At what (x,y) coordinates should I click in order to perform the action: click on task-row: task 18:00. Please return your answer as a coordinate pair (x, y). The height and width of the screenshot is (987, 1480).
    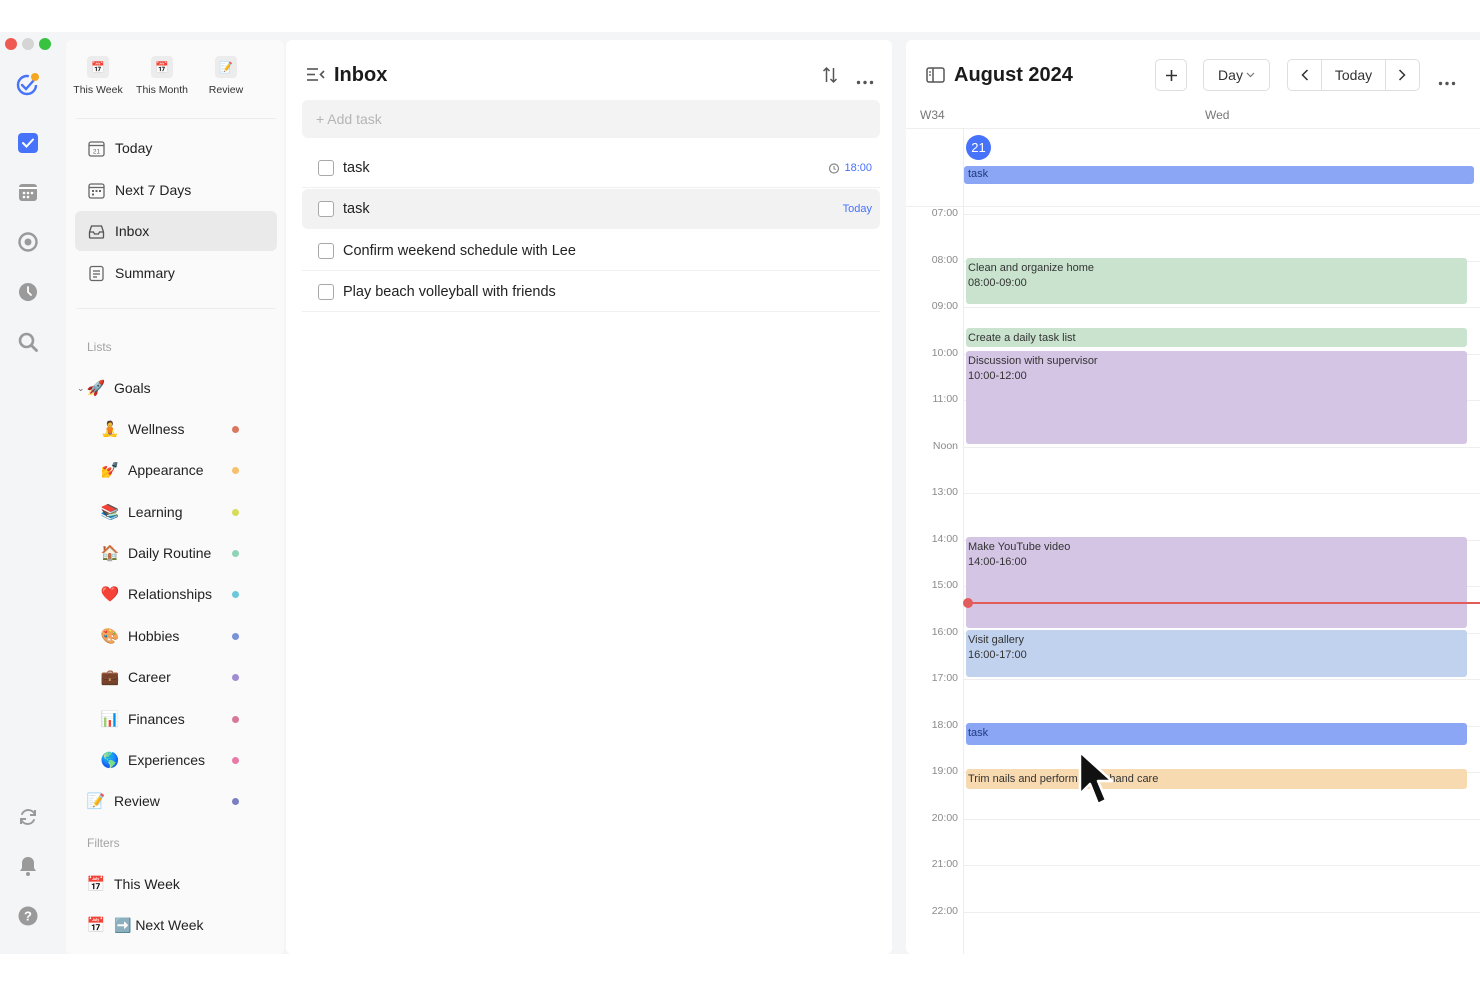
    Looking at the image, I should click on (591, 168).